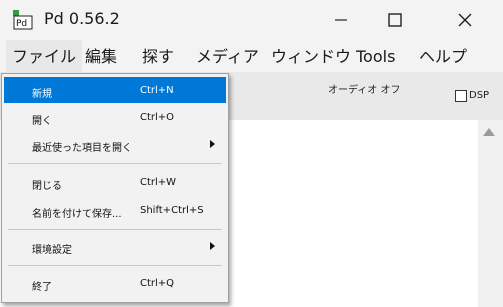  Describe the element at coordinates (227, 56) in the screenshot. I see `menu-media: メディア` at that location.